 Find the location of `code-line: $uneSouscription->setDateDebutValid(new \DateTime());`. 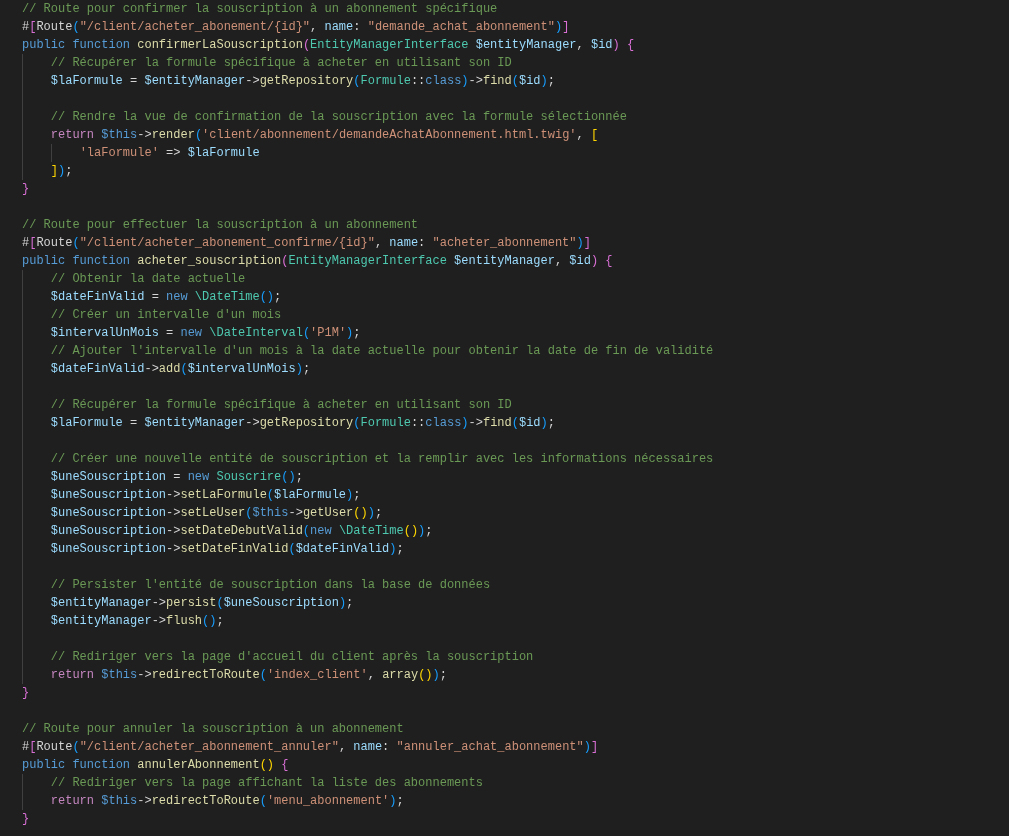

code-line: $uneSouscription->setDateDebutValid(new \DateTime()); is located at coordinates (227, 531).